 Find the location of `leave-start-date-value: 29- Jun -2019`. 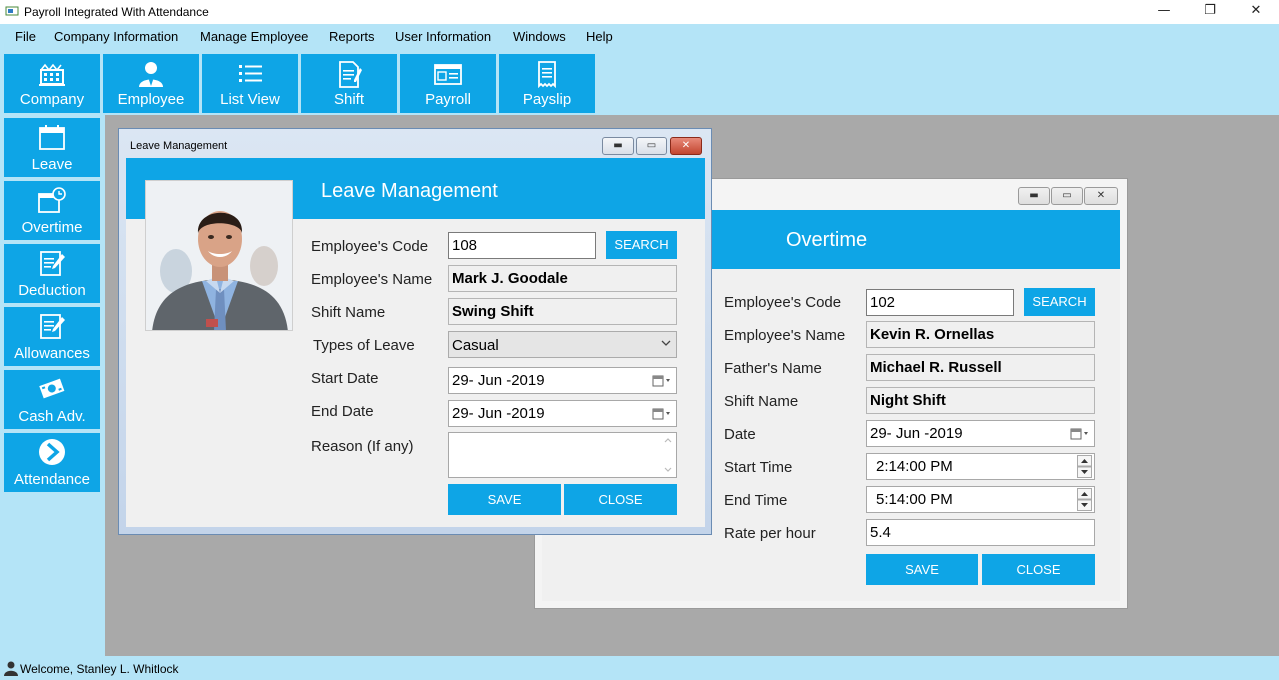

leave-start-date-value: 29- Jun -2019 is located at coordinates (498, 380).